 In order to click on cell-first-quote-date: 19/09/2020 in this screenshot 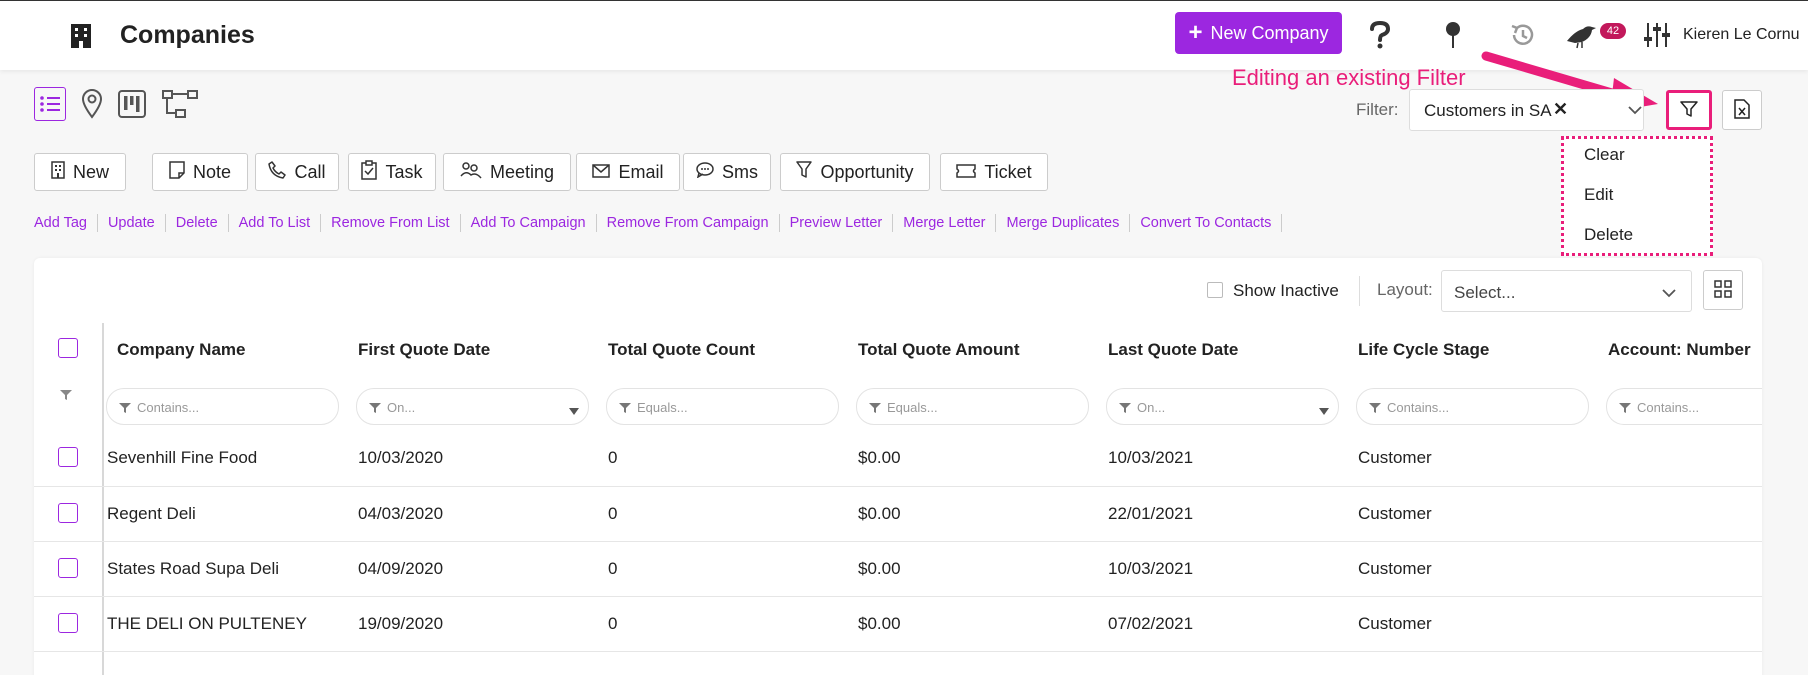, I will do `click(401, 623)`.